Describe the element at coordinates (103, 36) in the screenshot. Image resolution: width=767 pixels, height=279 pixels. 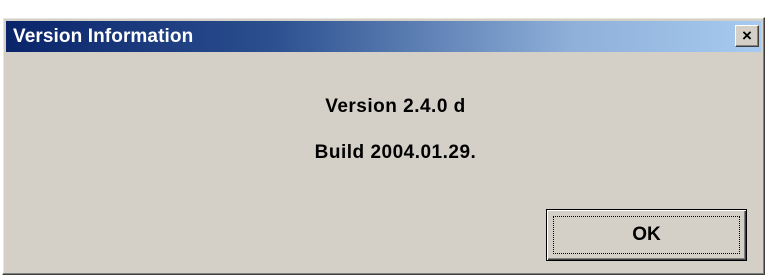
I see `window-title: Version Information` at that location.